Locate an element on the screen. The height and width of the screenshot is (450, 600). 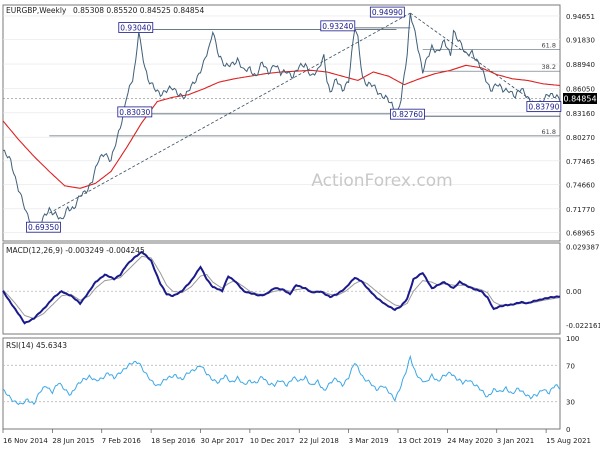
current-price-label: 0.84854 is located at coordinates (579, 99).